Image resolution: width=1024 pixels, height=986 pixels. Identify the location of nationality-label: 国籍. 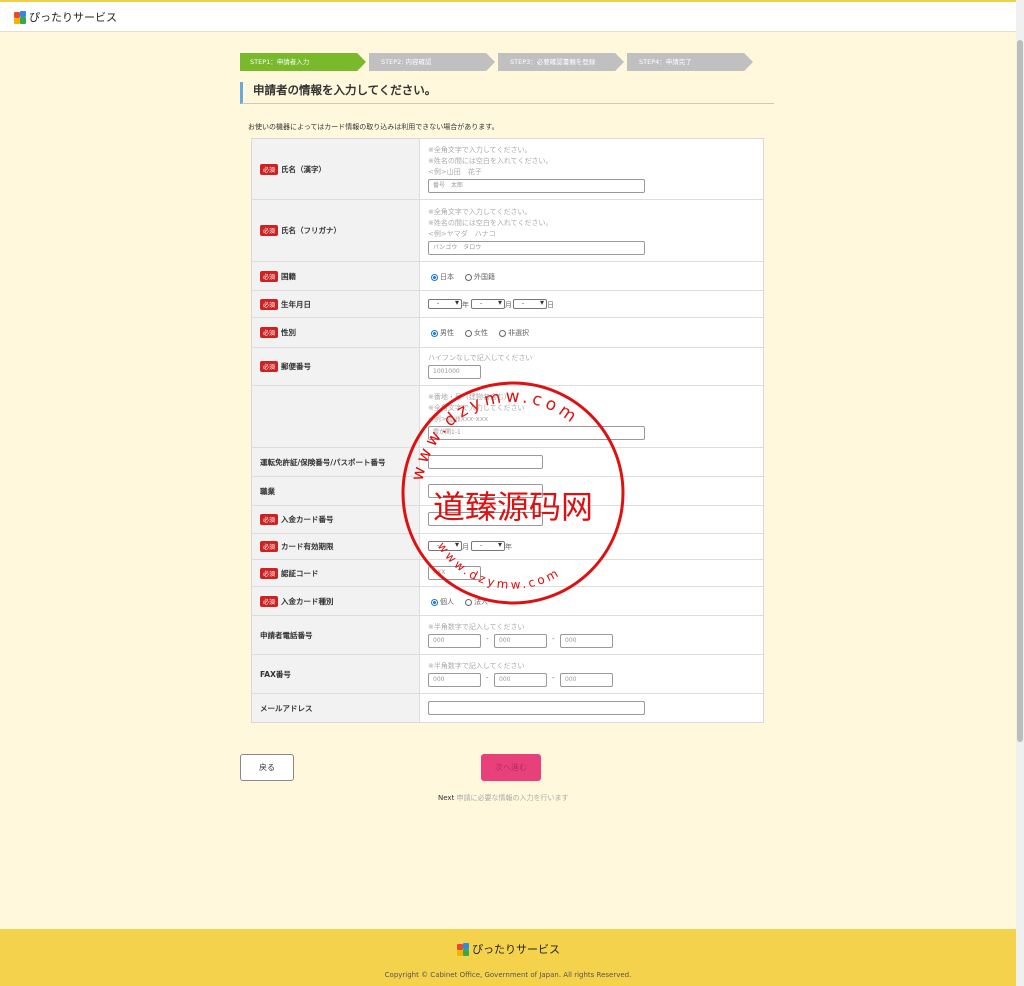
(289, 276).